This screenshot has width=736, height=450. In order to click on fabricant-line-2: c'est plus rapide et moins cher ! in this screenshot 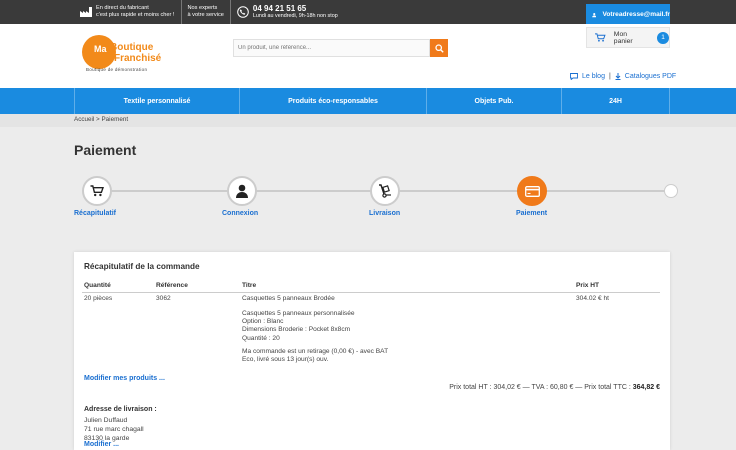, I will do `click(135, 15)`.